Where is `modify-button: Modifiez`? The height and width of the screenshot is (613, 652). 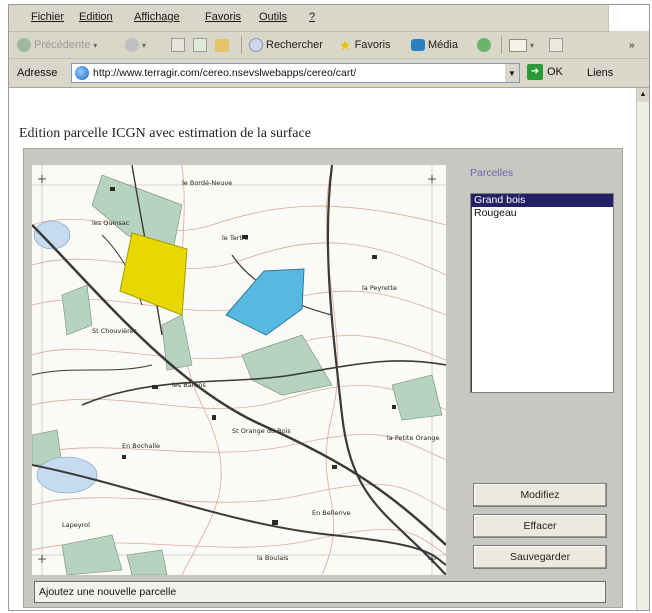
modify-button: Modifiez is located at coordinates (540, 495).